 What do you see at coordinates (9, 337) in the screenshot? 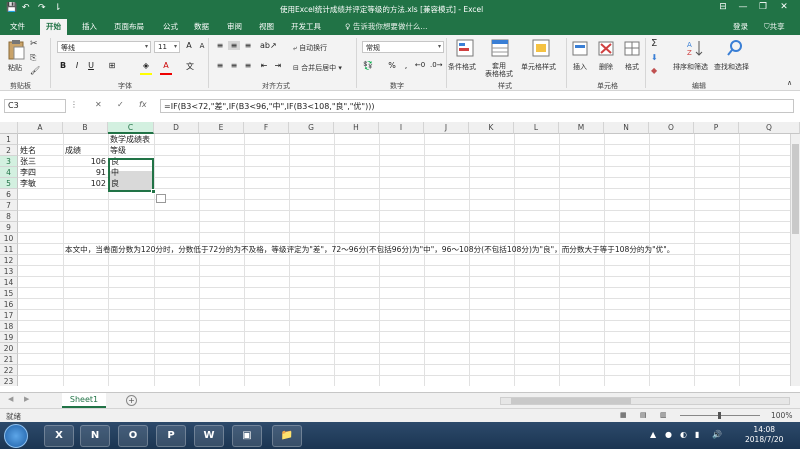
I see `row-header: 19` at bounding box center [9, 337].